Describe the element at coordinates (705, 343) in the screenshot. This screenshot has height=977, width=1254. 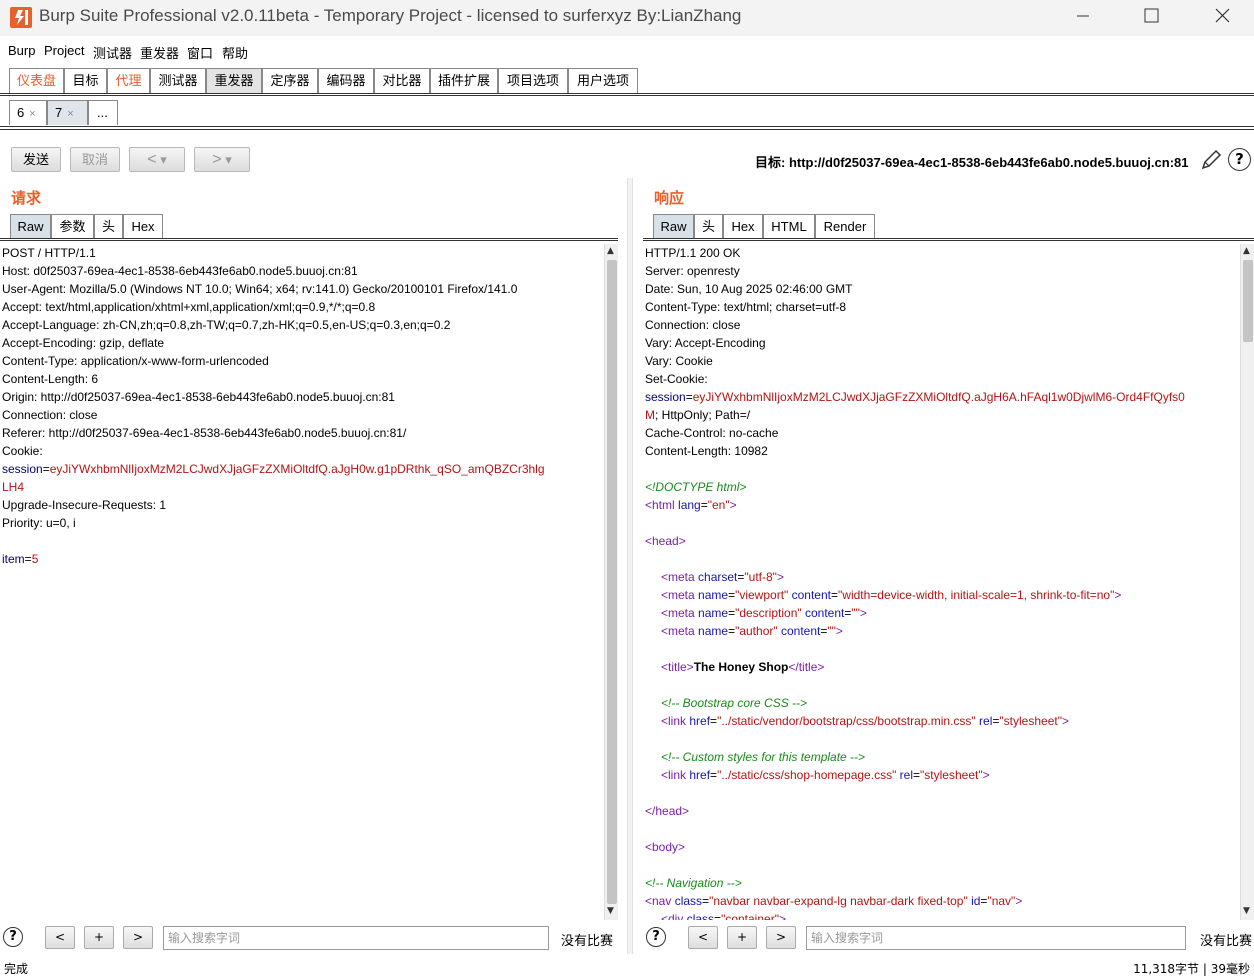
I see `response-line: Vary: Accept-Encoding` at that location.